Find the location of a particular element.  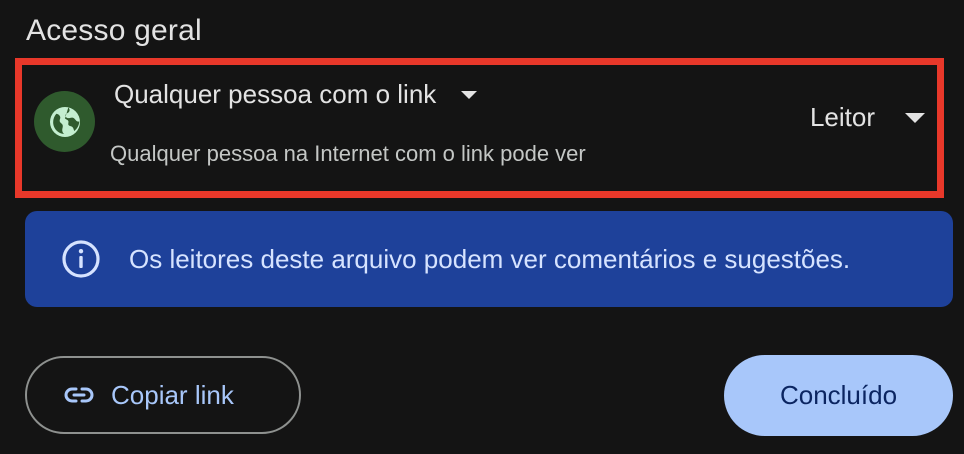

done-button: Concluído is located at coordinates (838, 395).